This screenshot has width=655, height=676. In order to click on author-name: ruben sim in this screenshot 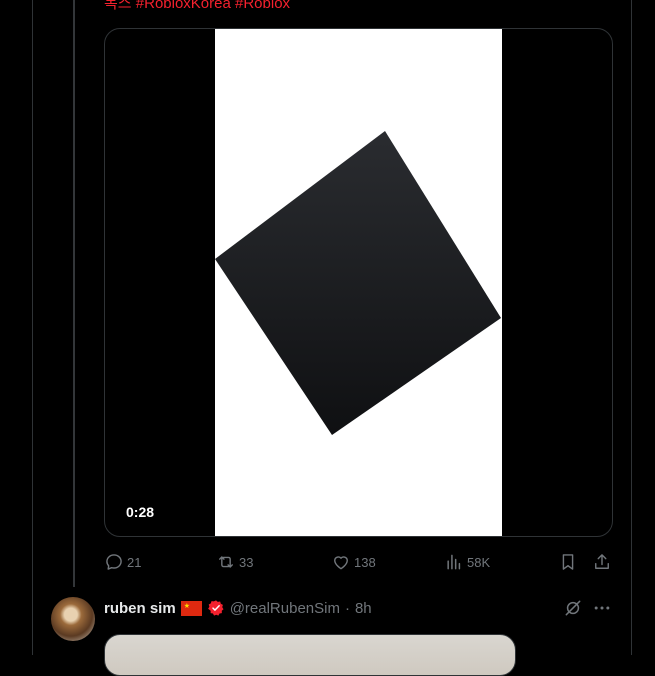, I will do `click(140, 608)`.